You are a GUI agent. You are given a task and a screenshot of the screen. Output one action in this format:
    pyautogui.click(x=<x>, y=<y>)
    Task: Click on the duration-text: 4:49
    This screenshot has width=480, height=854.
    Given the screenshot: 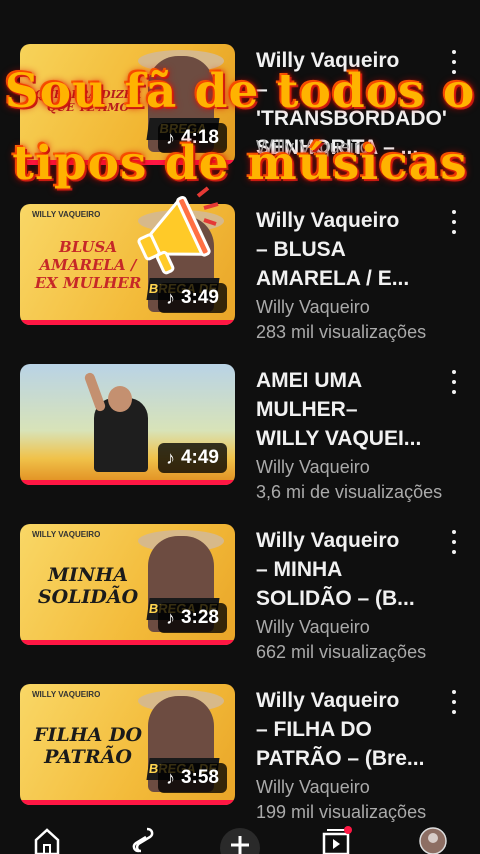 What is the action you would take?
    pyautogui.click(x=199, y=457)
    